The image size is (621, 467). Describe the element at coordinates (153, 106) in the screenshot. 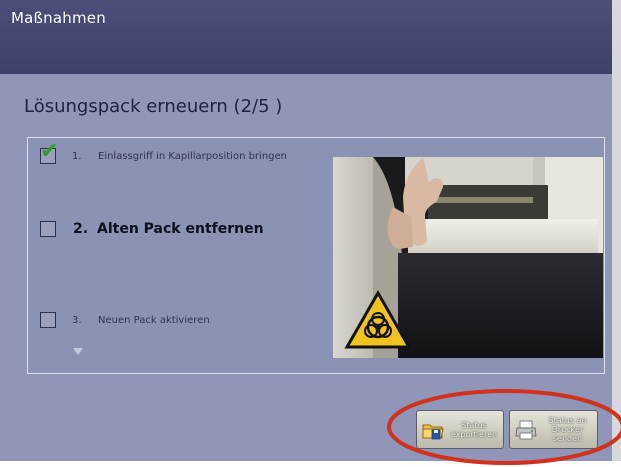

I see `page-title: Lösungspack erneuern (2/5 )` at that location.